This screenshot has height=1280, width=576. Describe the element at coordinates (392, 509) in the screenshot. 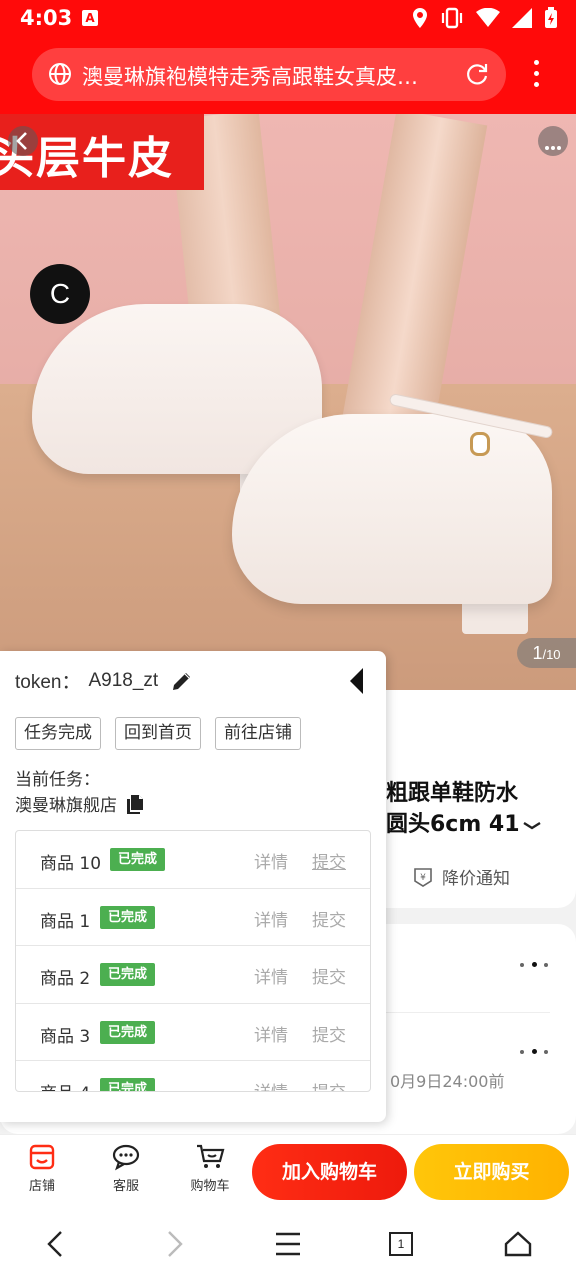

I see `shoe-illustration` at that location.